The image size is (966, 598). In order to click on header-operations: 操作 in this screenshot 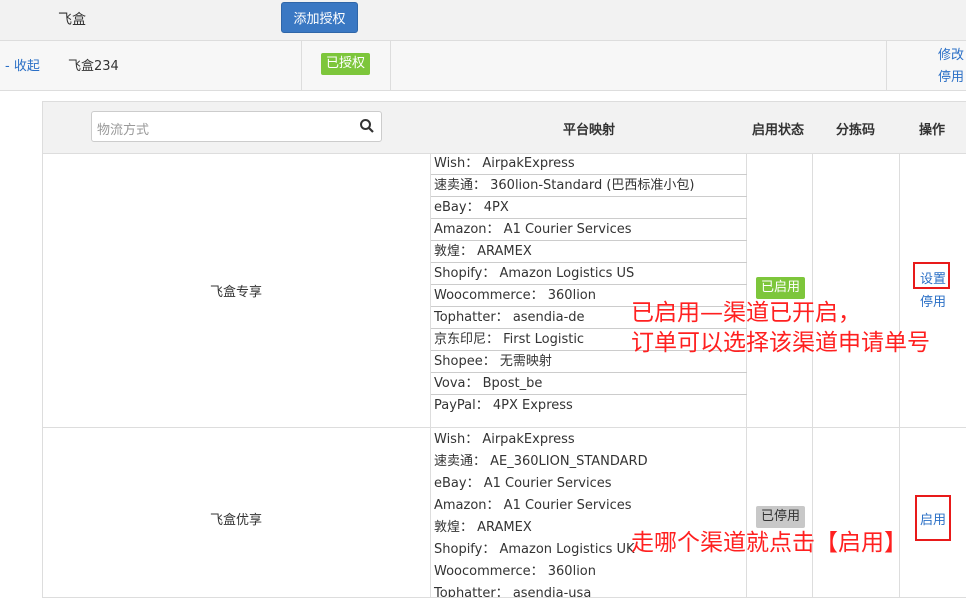, I will do `click(932, 130)`.